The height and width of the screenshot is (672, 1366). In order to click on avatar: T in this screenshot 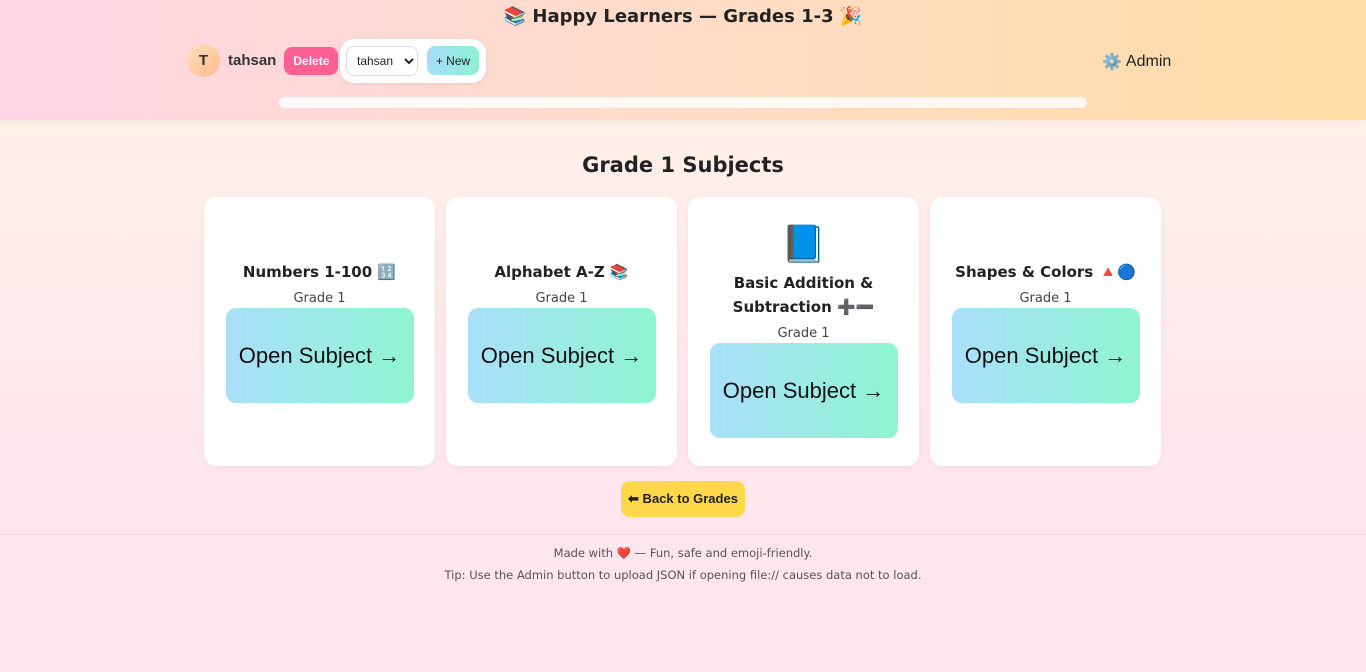, I will do `click(203, 60)`.